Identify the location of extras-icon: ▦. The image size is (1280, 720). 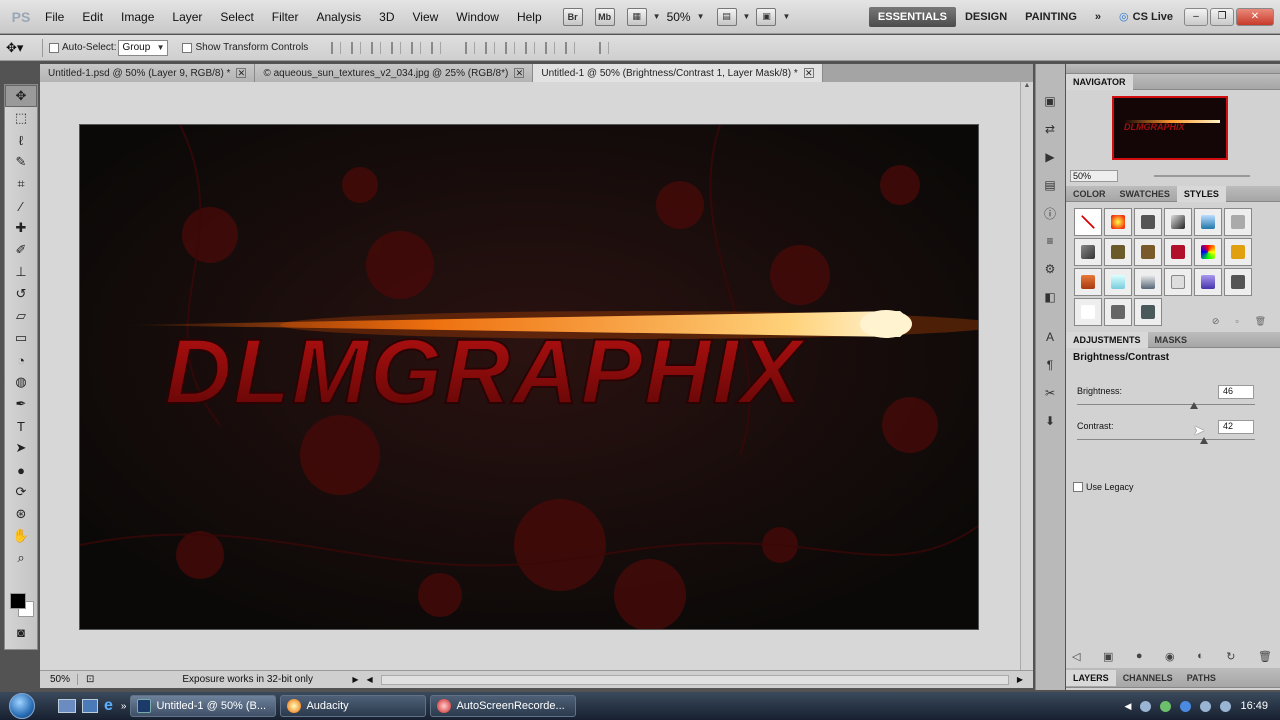
(636, 16).